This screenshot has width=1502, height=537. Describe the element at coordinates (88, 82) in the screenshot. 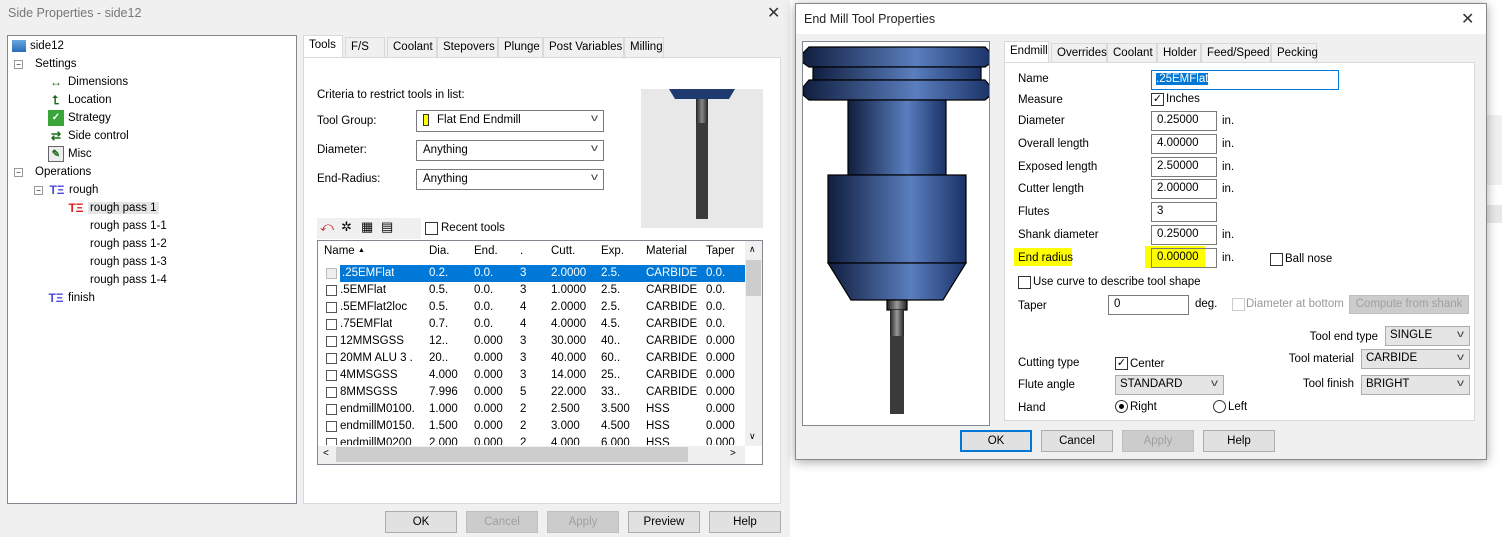

I see `tree-dimensions: ↔ Dimensions` at that location.